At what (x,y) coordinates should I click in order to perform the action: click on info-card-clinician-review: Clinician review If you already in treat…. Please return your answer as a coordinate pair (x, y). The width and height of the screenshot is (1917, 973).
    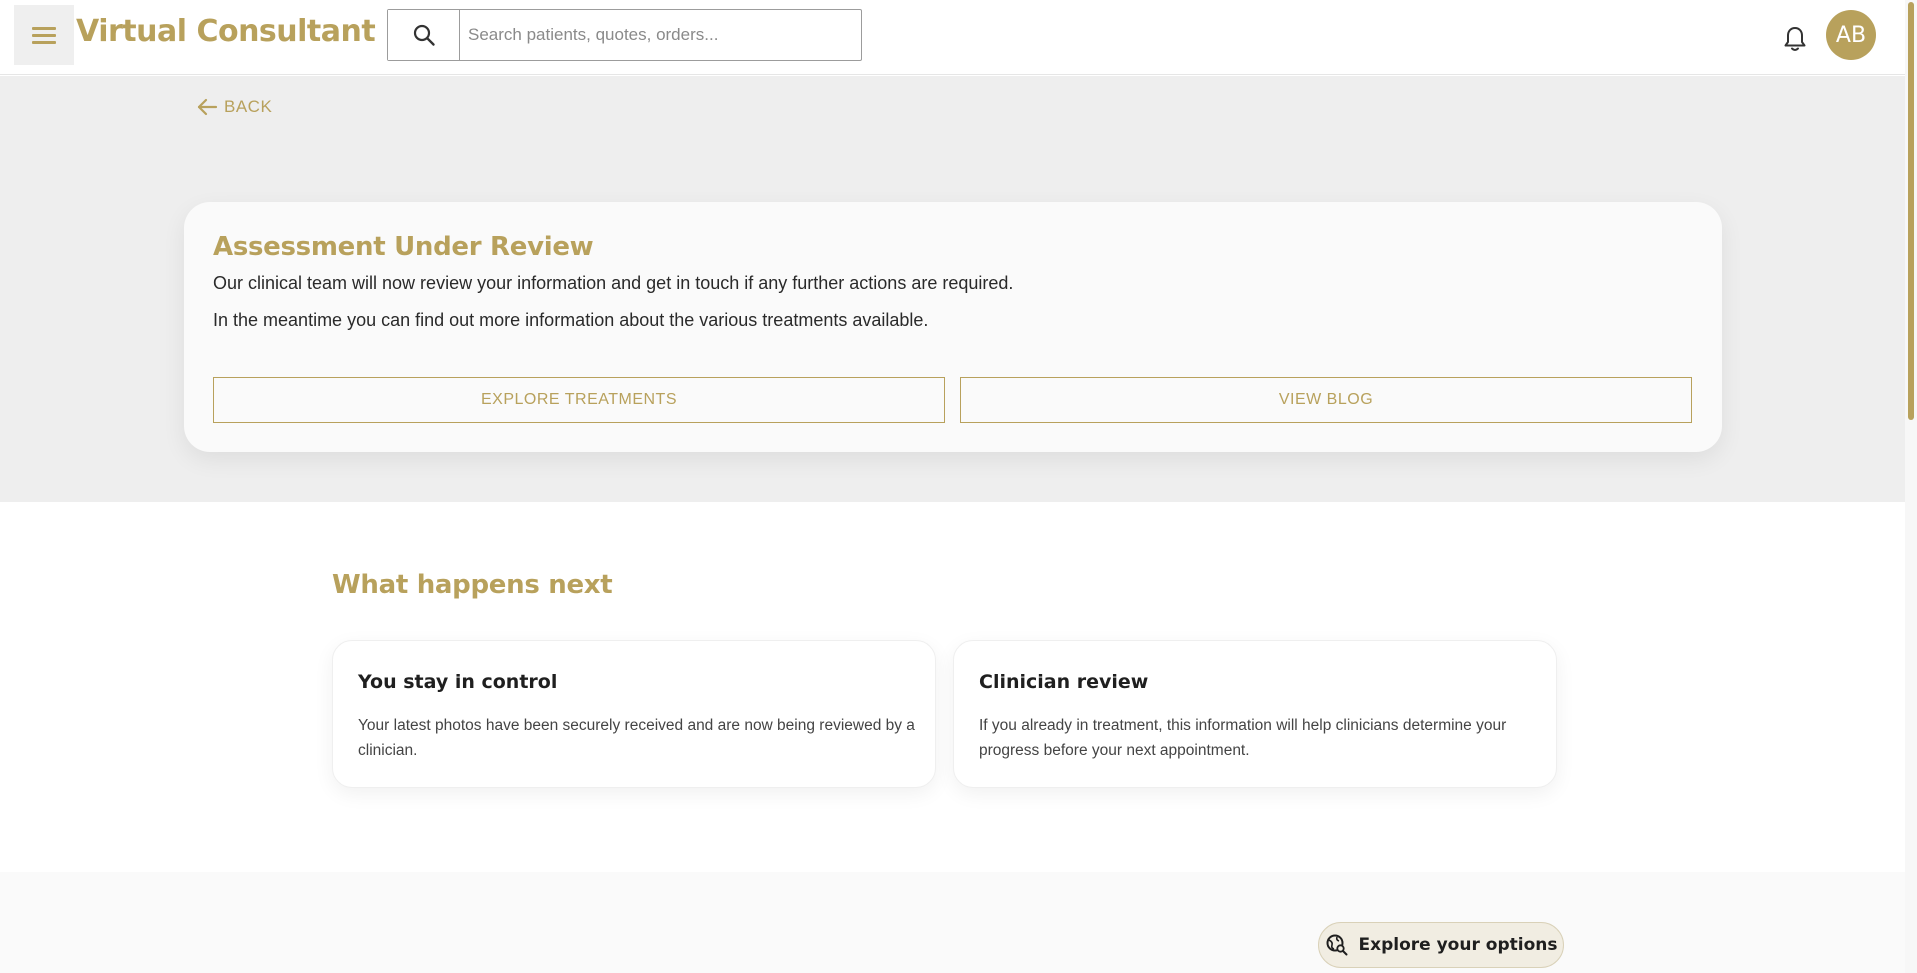
    Looking at the image, I should click on (1255, 714).